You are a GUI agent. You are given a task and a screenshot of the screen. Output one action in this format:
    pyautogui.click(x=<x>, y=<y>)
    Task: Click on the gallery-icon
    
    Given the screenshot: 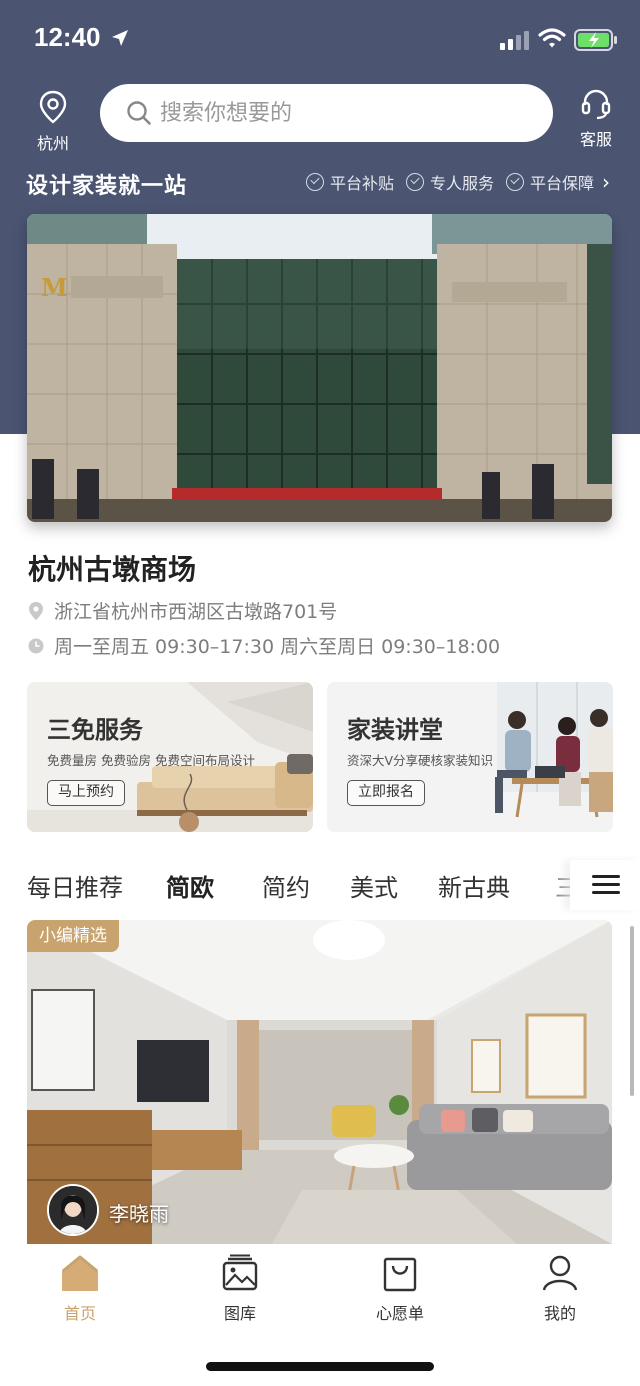 What is the action you would take?
    pyautogui.click(x=240, y=1272)
    